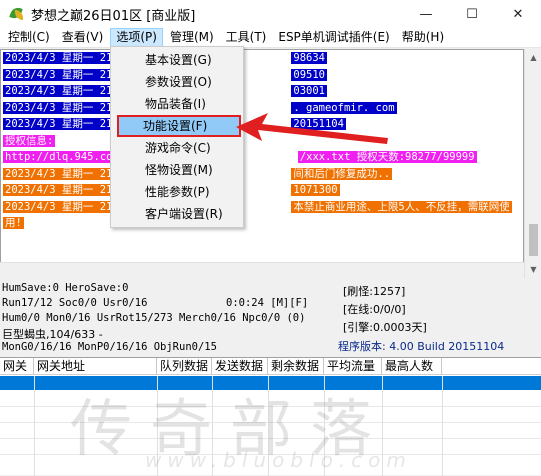  What do you see at coordinates (262, 108) in the screenshot?
I see `log-line: 2023/4/3 星期一 21 . gameofmir. com` at bounding box center [262, 108].